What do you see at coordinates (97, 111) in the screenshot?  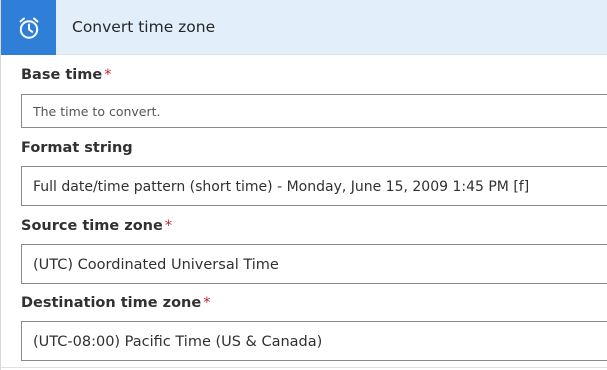 I see `base-time-placeholder: The time to convert.` at bounding box center [97, 111].